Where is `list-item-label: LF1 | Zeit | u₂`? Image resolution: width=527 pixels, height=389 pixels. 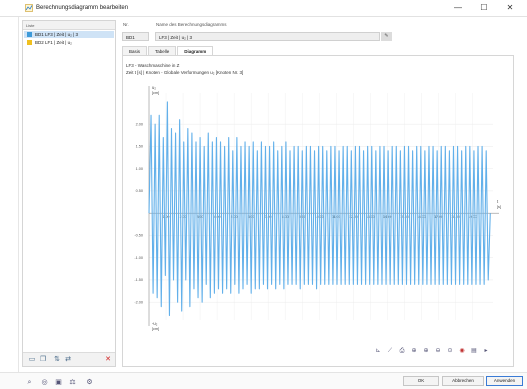 list-item-label: LF1 | Zeit | u₂ is located at coordinates (58, 42).